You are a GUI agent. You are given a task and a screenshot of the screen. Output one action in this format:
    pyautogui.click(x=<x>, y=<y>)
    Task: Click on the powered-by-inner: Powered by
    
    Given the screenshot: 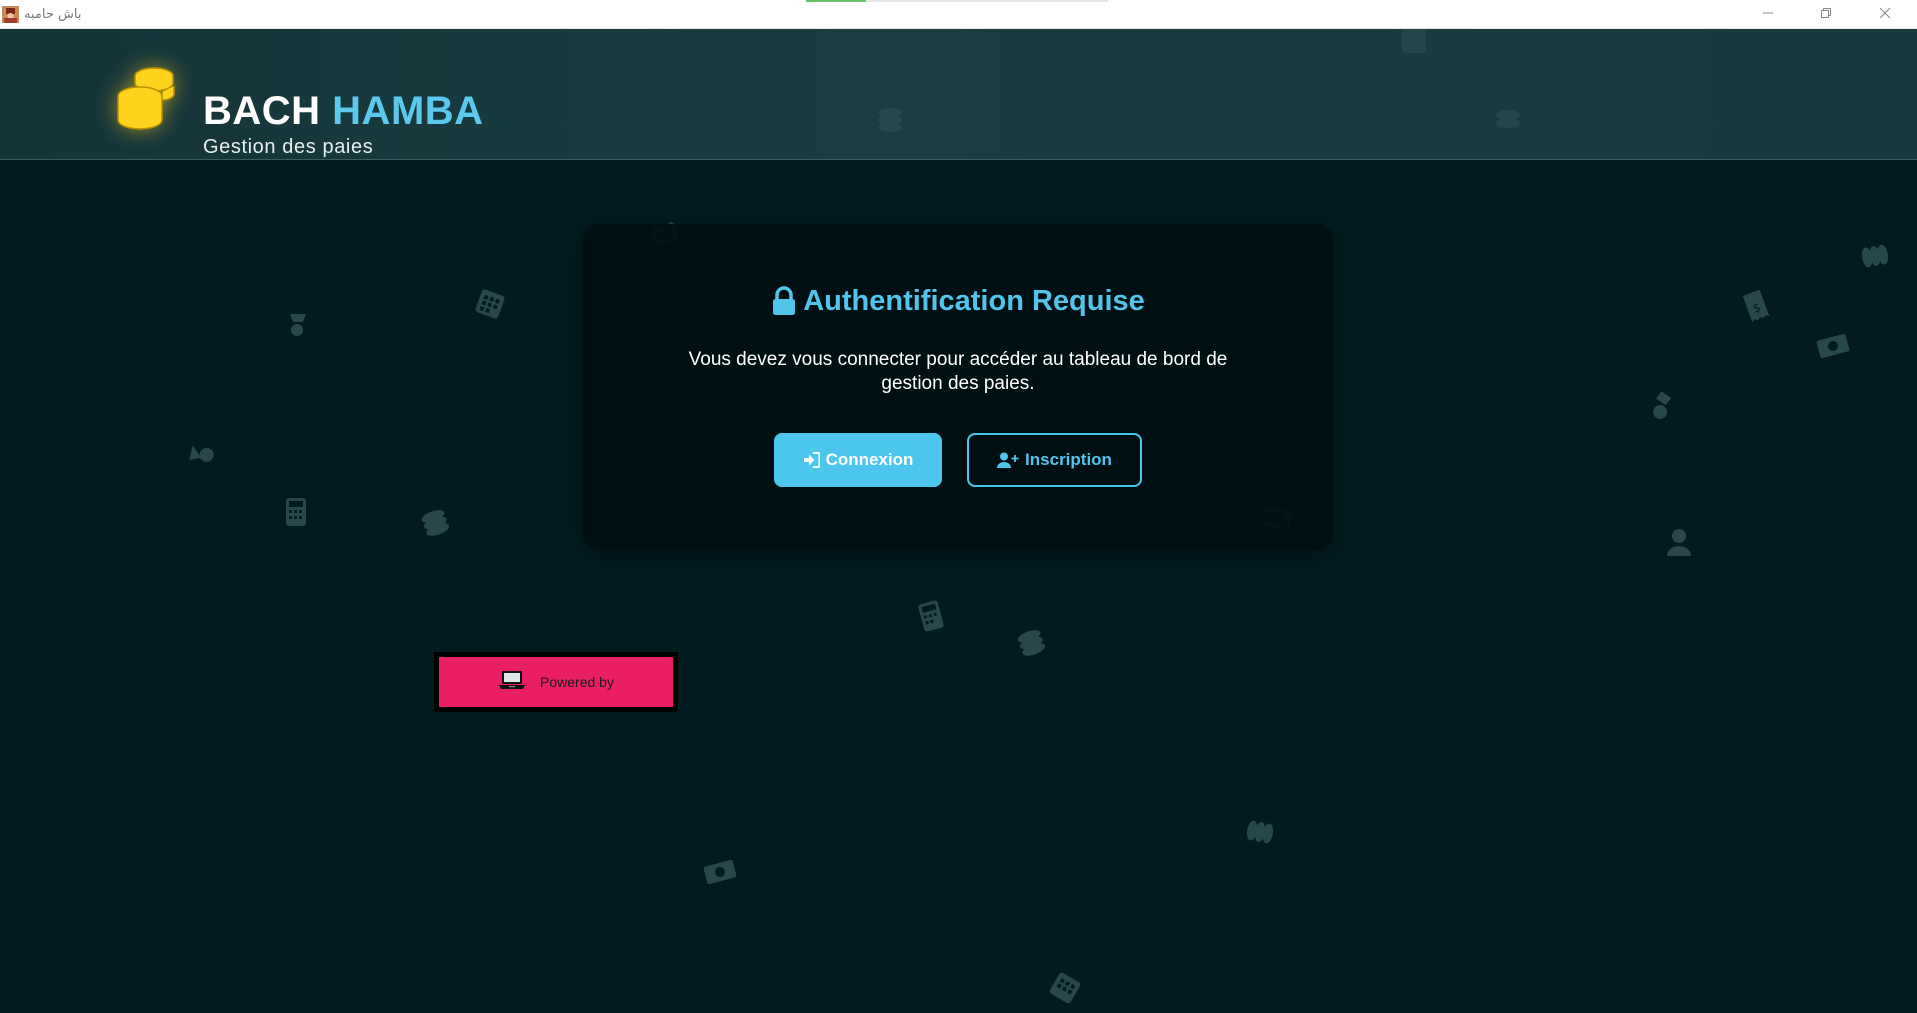 What is the action you would take?
    pyautogui.click(x=556, y=682)
    